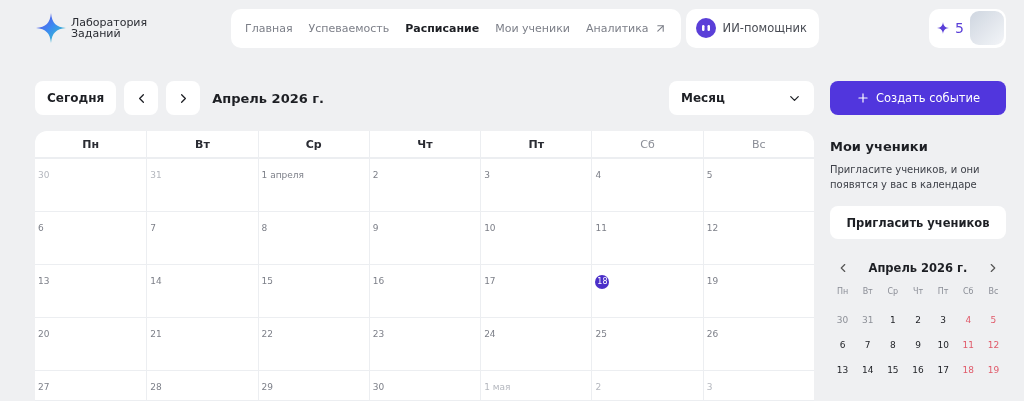 The height and width of the screenshot is (401, 1024). I want to click on day-cell: 19, so click(758, 291).